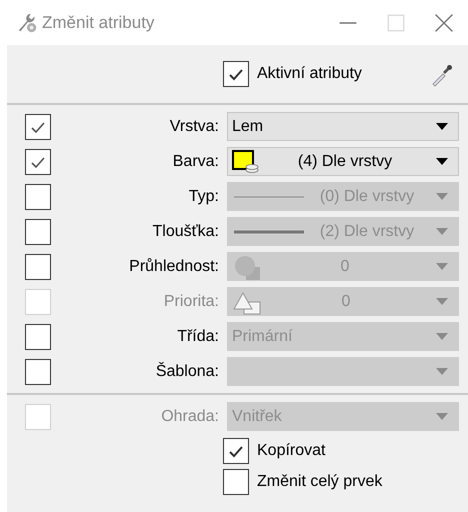  I want to click on field-label: Vrstva:, so click(194, 127).